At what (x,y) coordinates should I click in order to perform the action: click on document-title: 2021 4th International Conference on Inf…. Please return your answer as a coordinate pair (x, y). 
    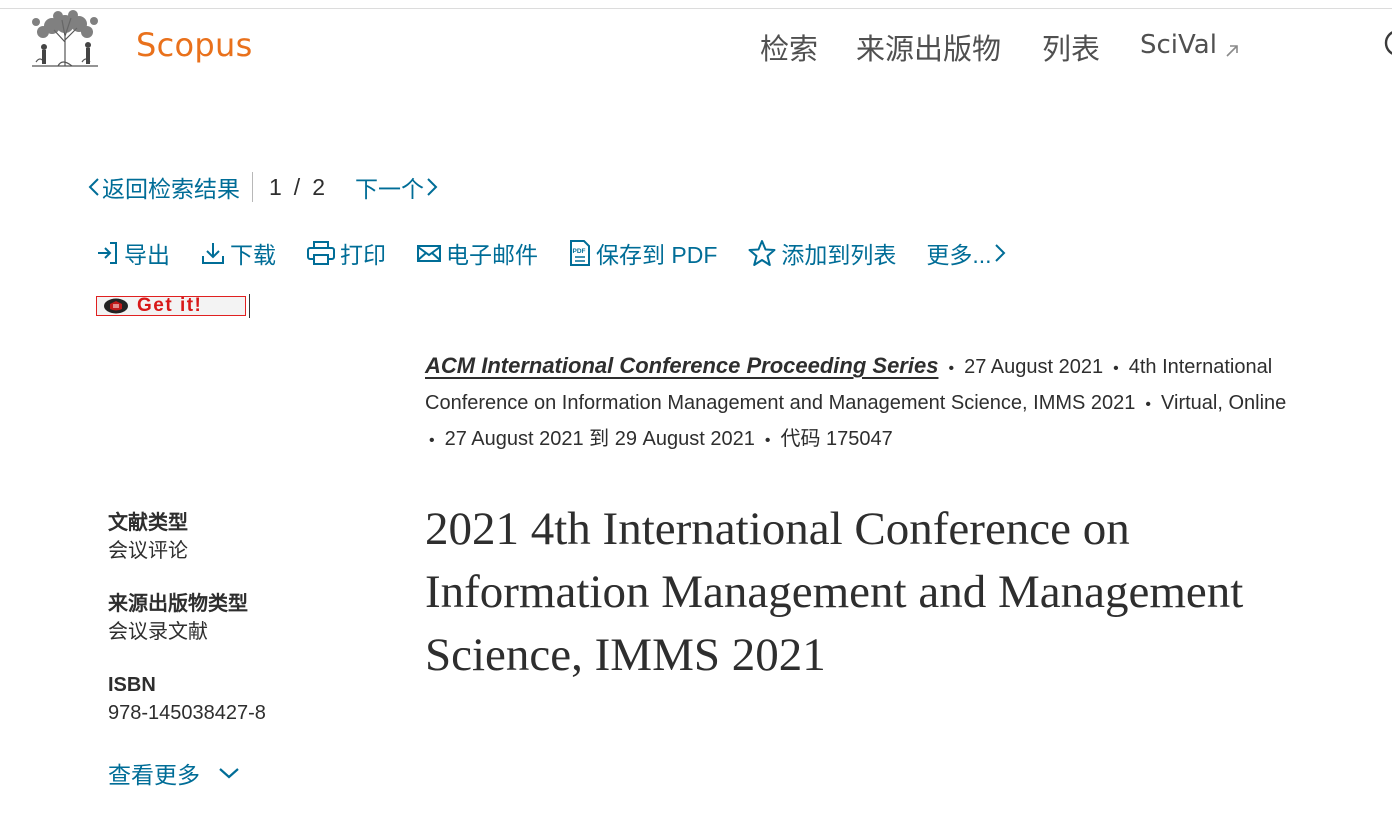
    Looking at the image, I should click on (834, 592).